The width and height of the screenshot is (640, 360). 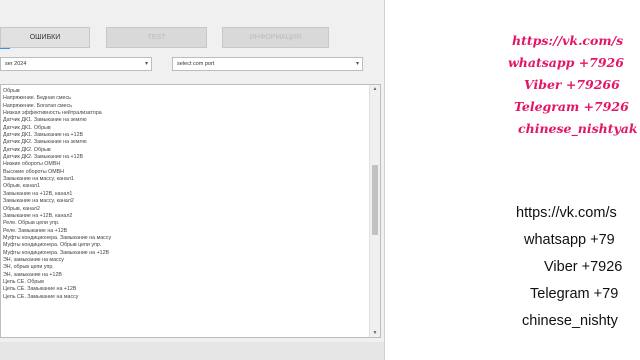 I want to click on log-line: Замыкание на массу, канал2, so click(x=38, y=201).